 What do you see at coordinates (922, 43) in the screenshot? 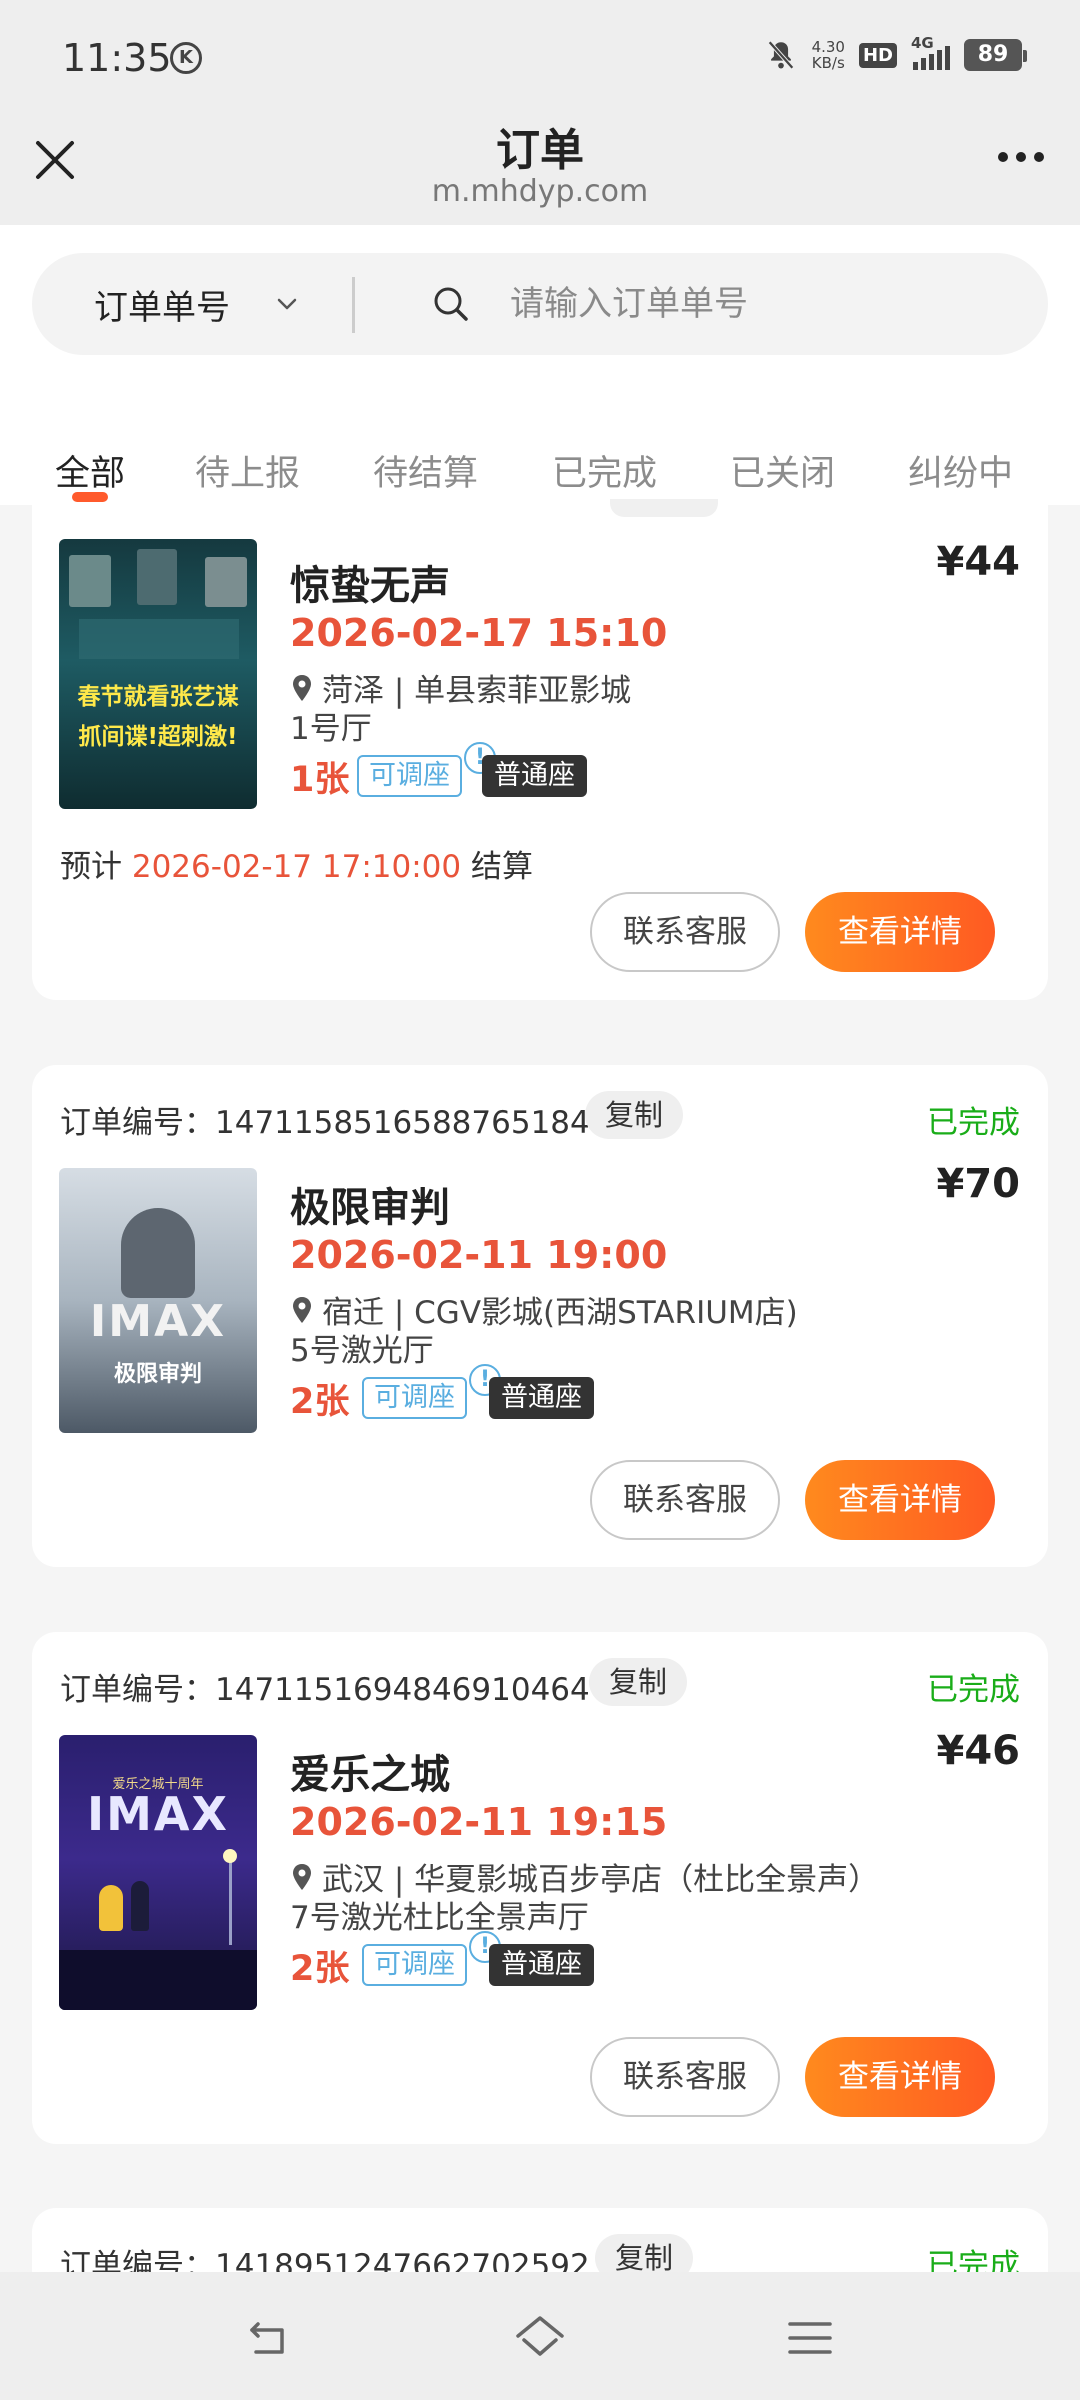
I see `network-type: 4G` at bounding box center [922, 43].